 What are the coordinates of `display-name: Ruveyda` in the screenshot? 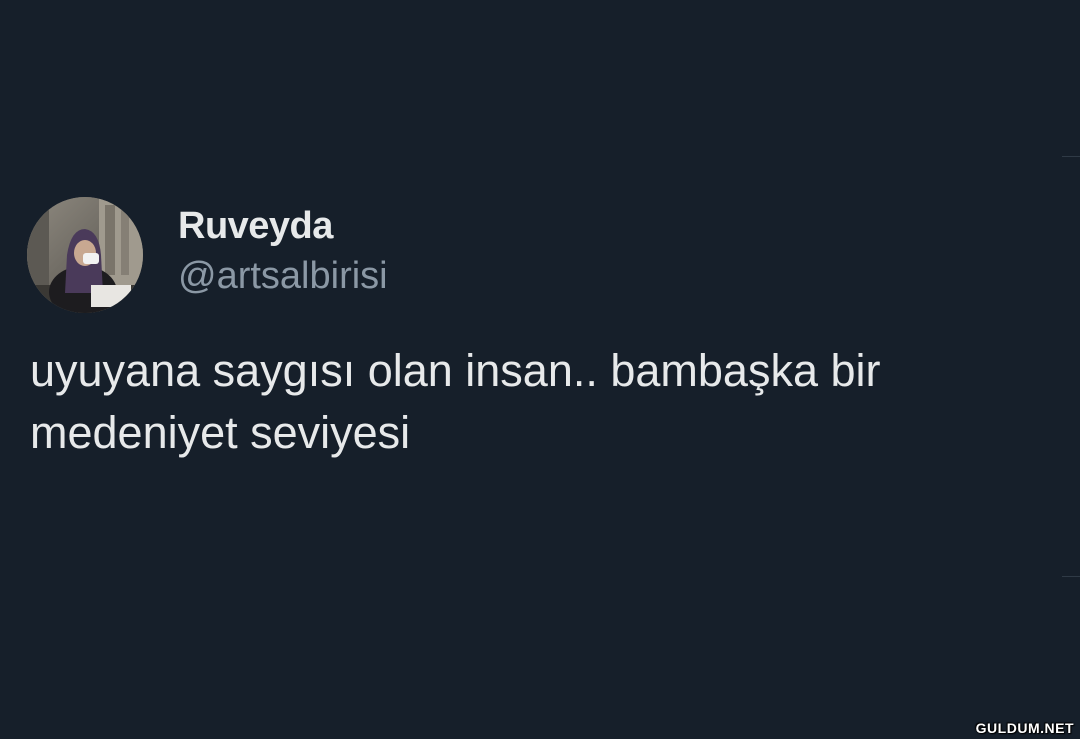 It's located at (255, 226).